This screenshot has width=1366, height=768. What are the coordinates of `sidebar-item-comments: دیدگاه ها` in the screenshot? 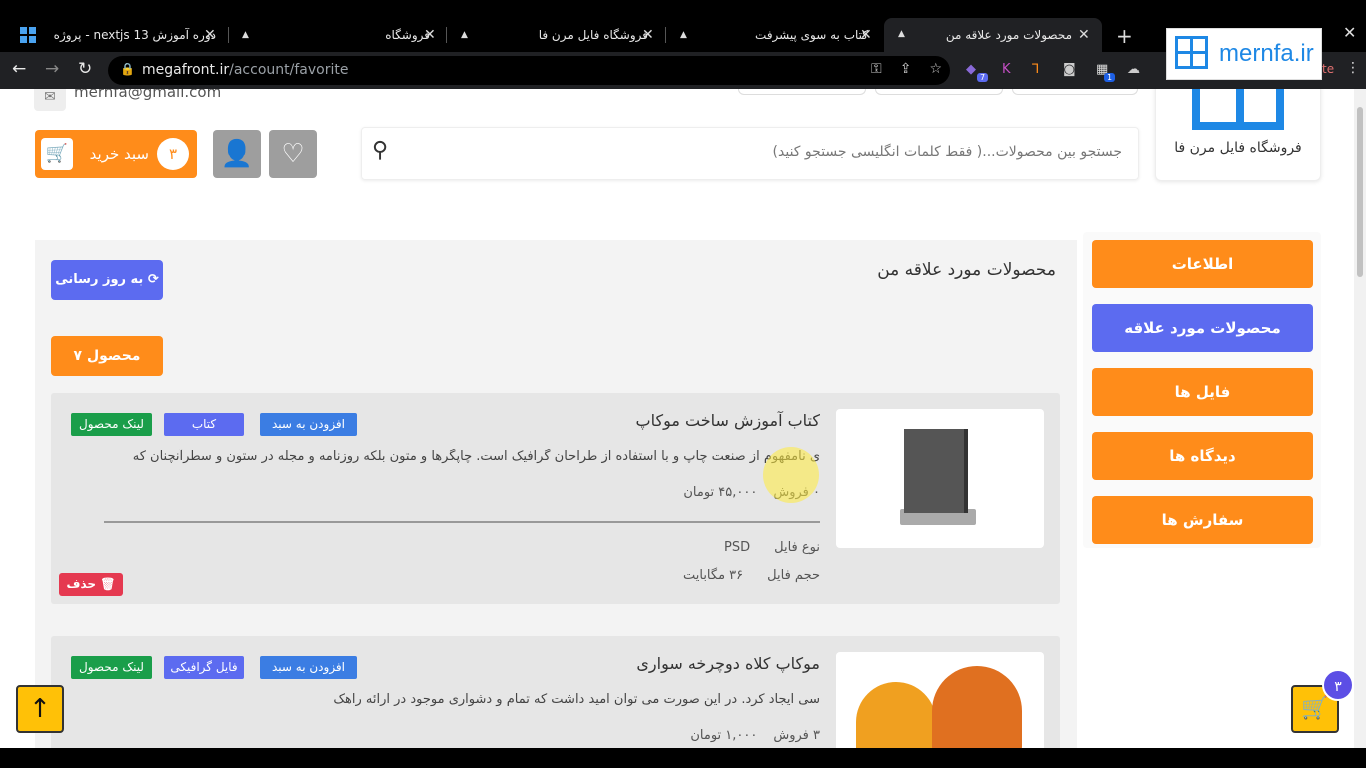 It's located at (1202, 456).